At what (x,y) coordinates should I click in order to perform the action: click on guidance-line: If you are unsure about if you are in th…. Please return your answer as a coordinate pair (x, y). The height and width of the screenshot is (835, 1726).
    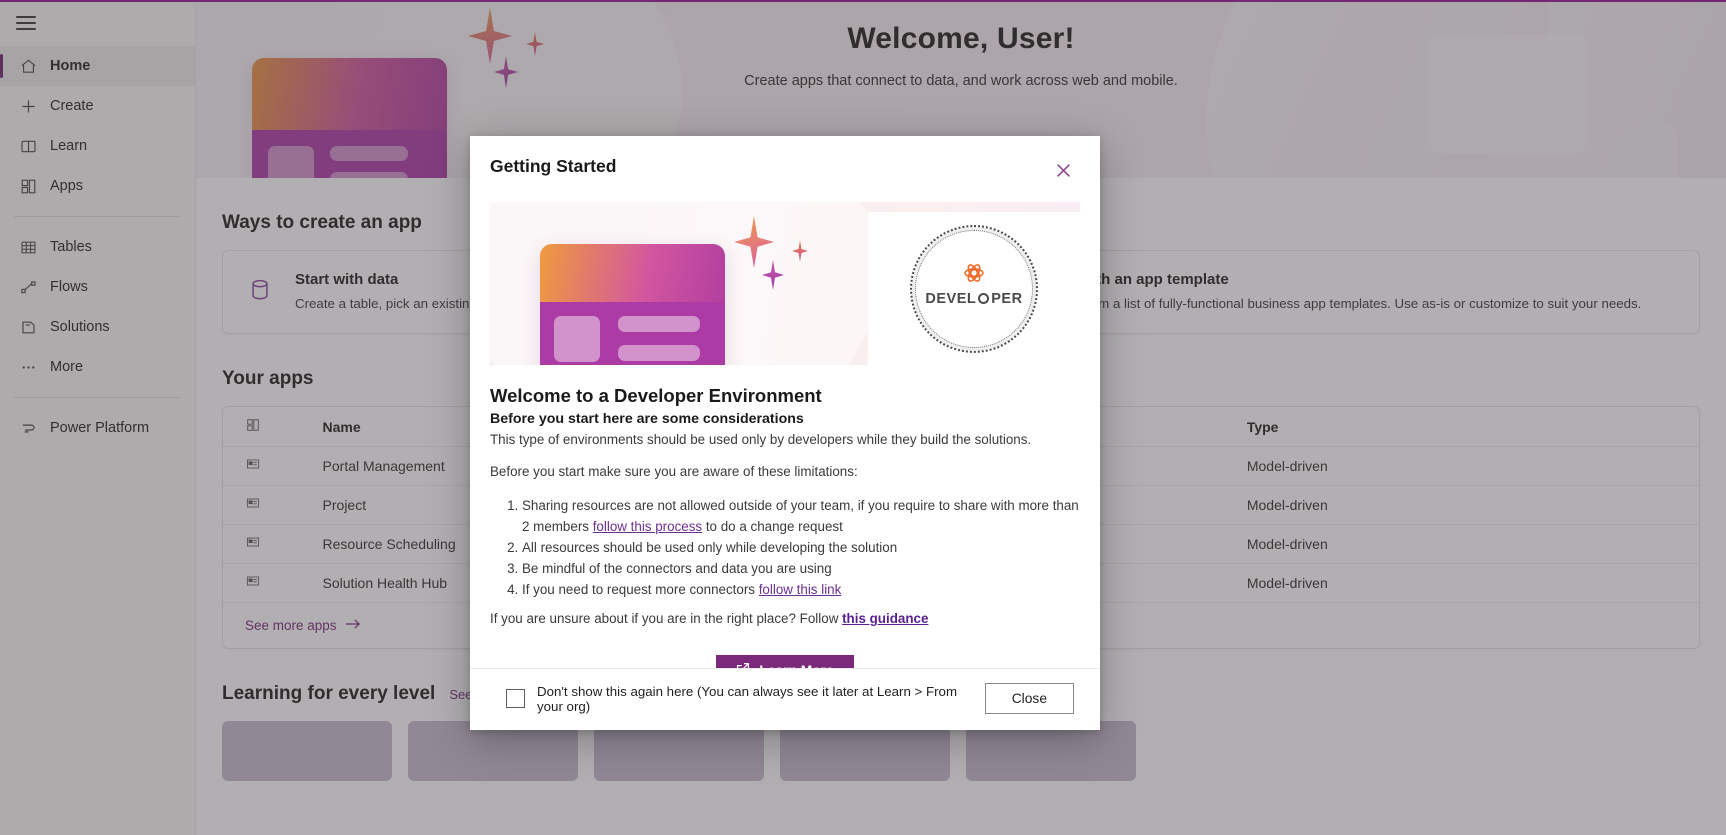
    Looking at the image, I should click on (785, 619).